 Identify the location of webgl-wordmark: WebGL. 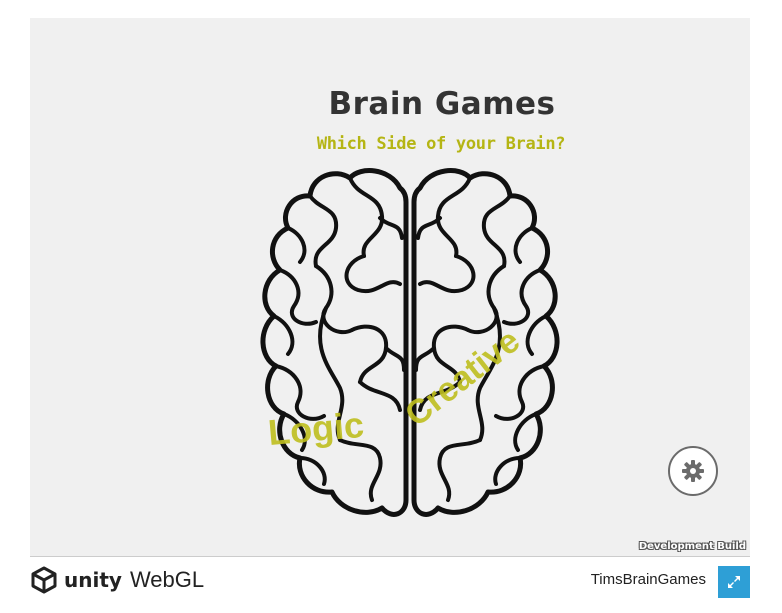
(167, 579).